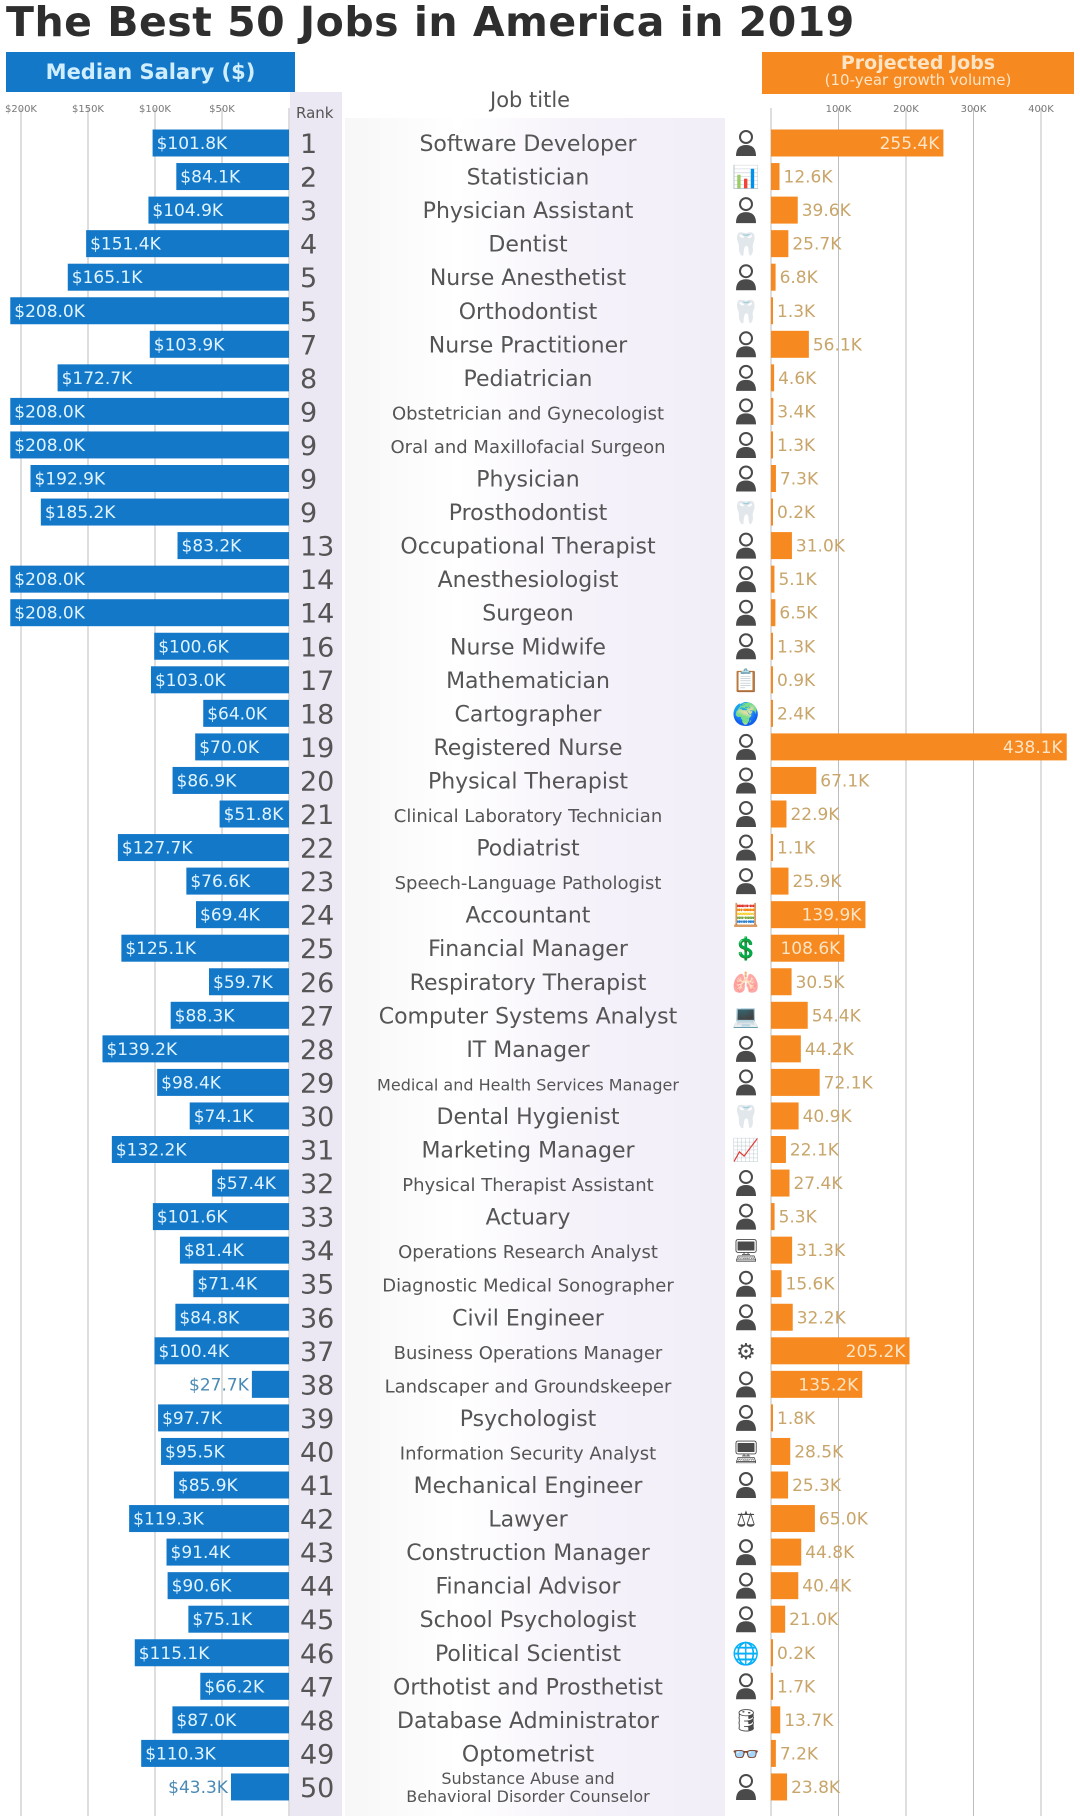  What do you see at coordinates (503, 1721) in the screenshot?
I see `job-row: $87.0K 48 Database Administrator 🛢 13.7K` at bounding box center [503, 1721].